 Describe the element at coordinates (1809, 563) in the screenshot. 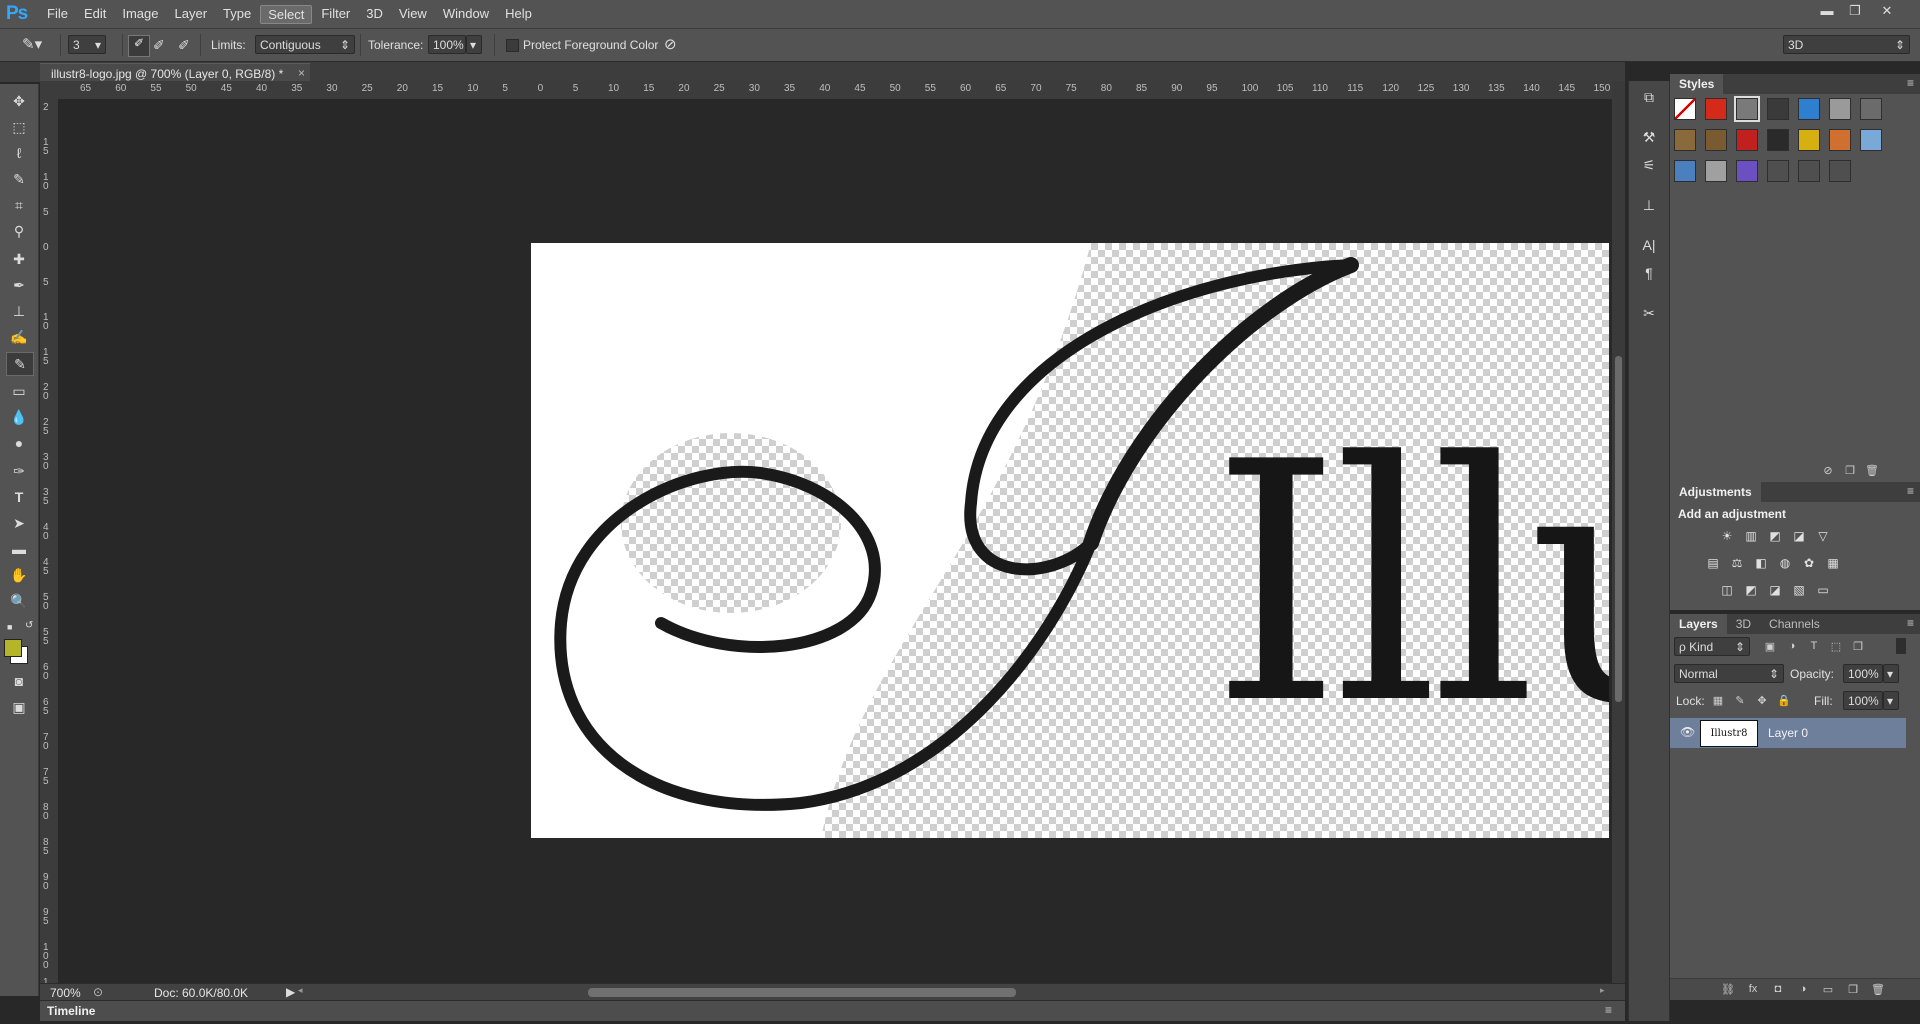

I see `channel-mixer-icon: ✿` at that location.